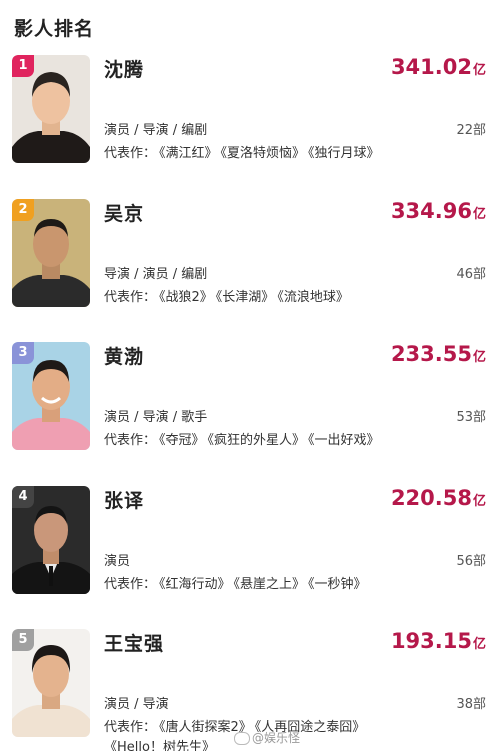 The width and height of the screenshot is (500, 751). I want to click on person-name: 吴京, so click(124, 212).